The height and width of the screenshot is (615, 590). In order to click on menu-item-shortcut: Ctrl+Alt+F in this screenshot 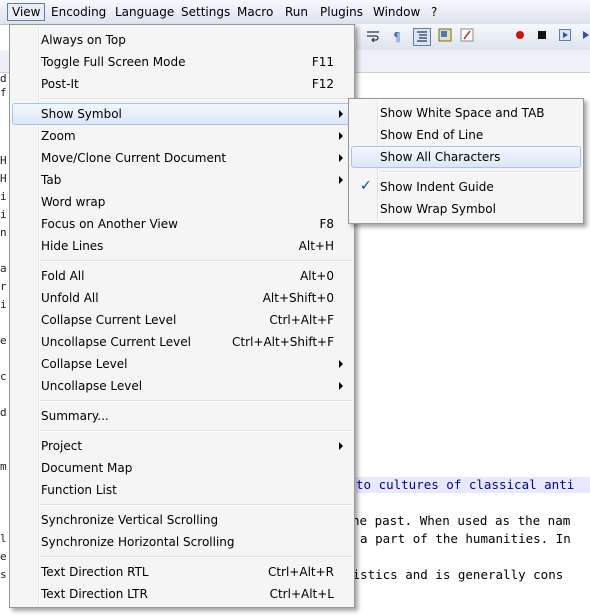, I will do `click(301, 320)`.